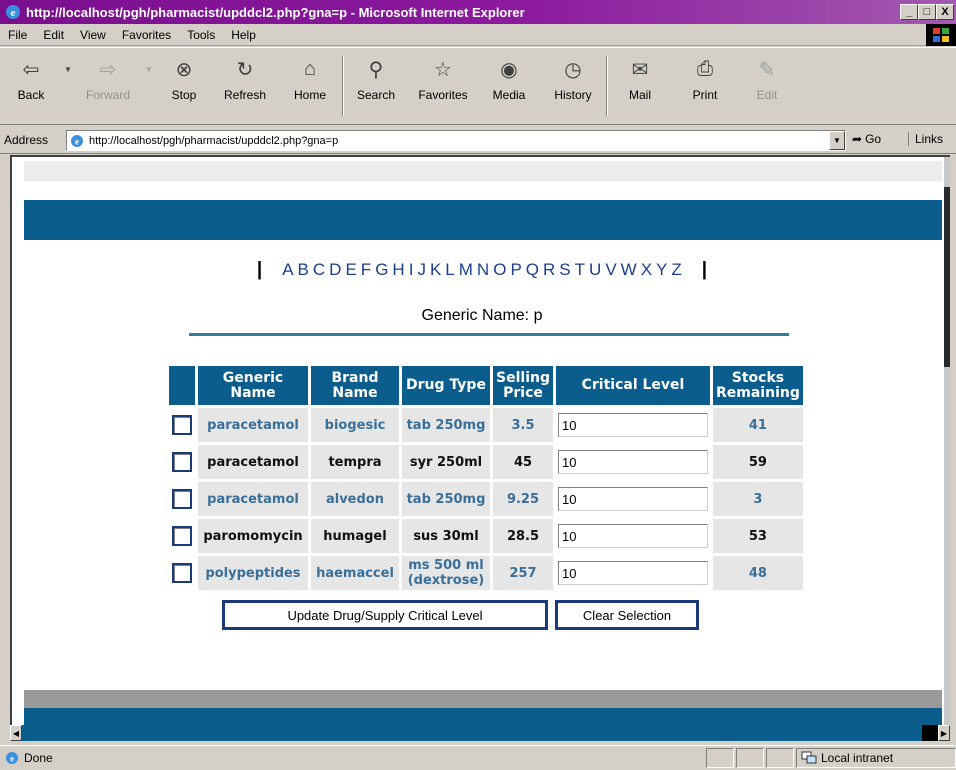 This screenshot has height=770, width=956. I want to click on alphabet-link-d: D, so click(335, 270).